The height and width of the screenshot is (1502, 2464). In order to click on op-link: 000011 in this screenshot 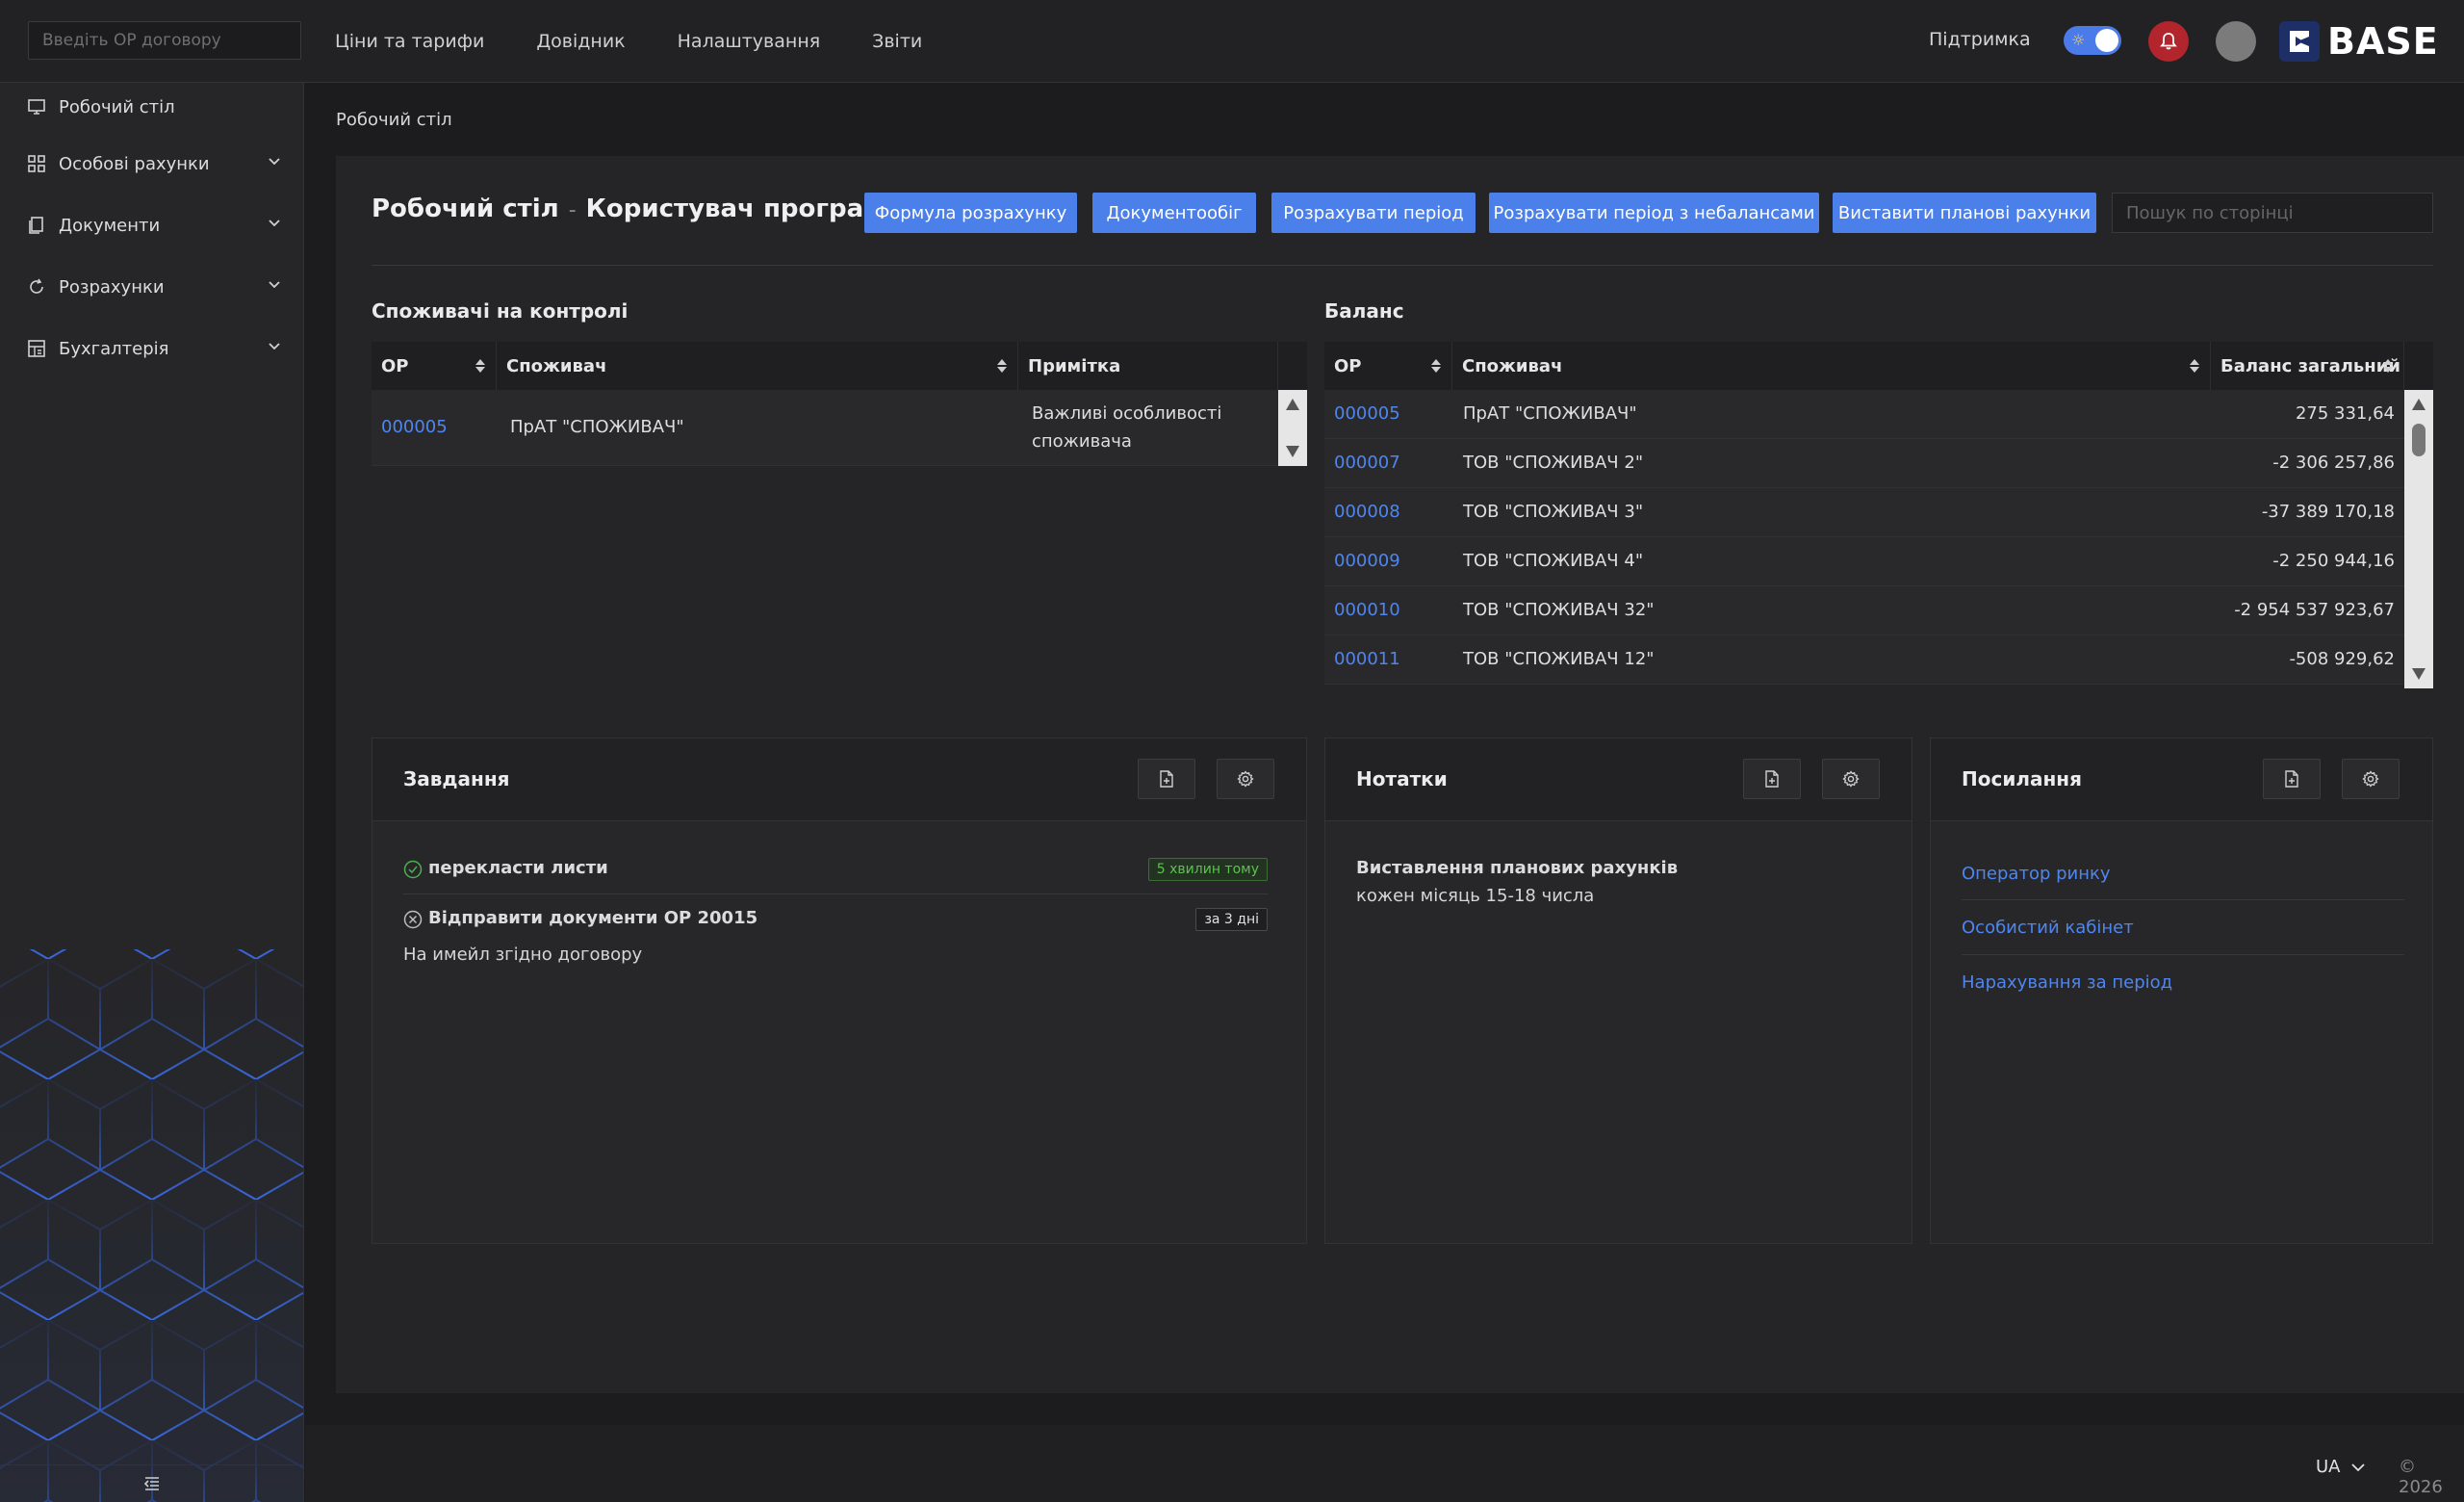, I will do `click(1367, 659)`.